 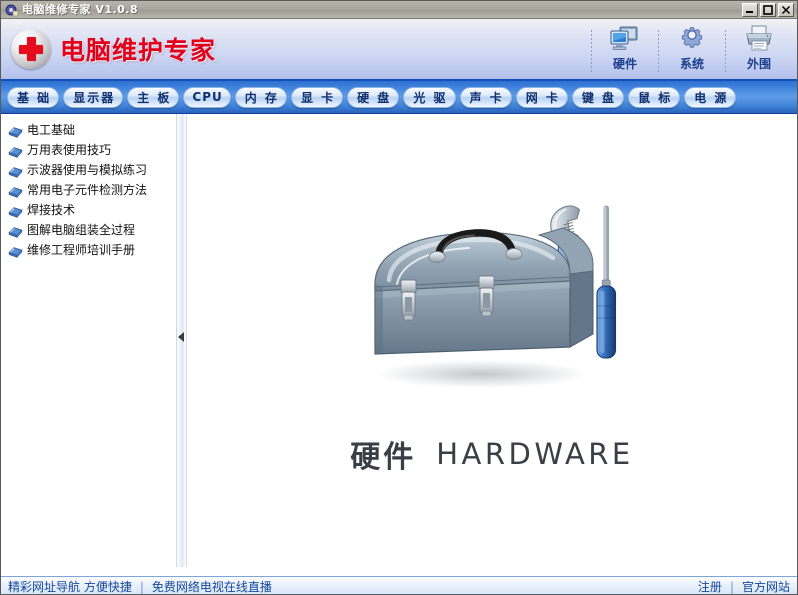 I want to click on toolbox-wrench-screwdriver-icon, so click(x=492, y=297).